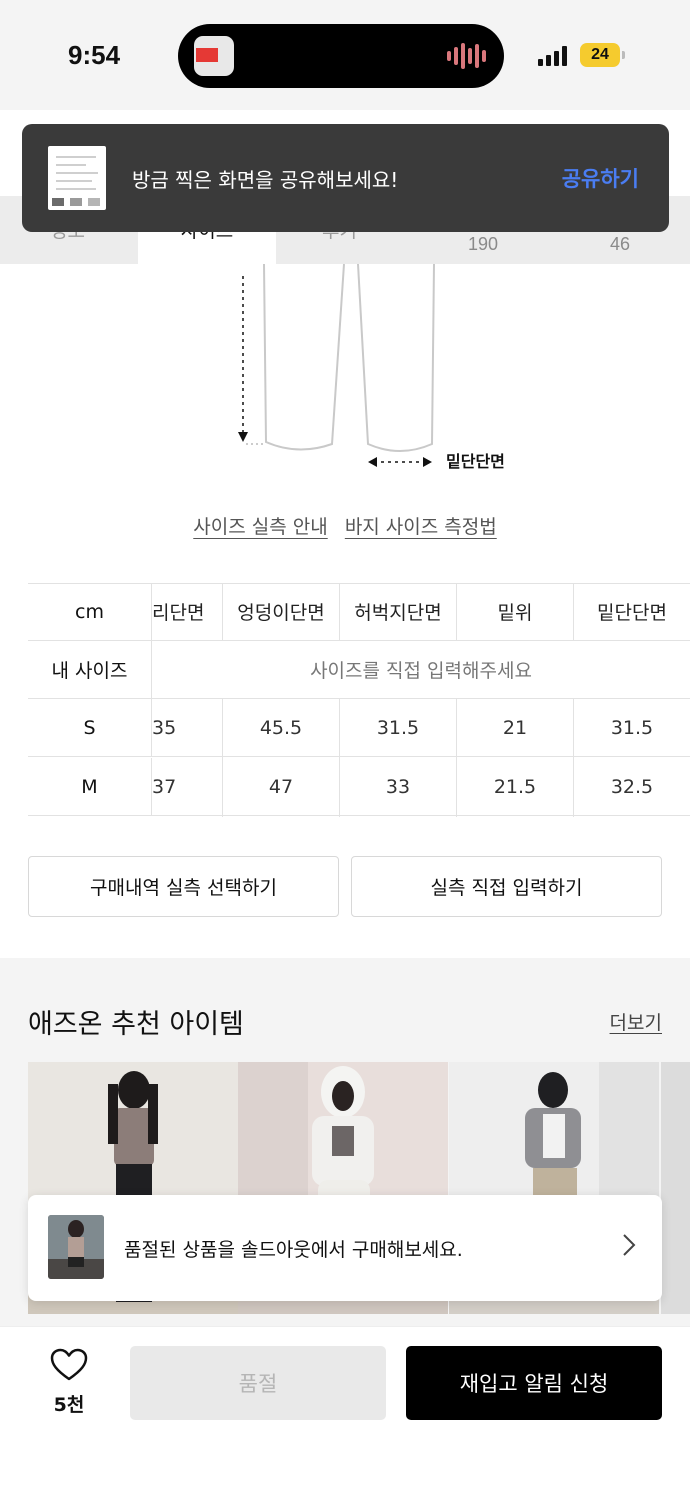  Describe the element at coordinates (281, 787) in the screenshot. I see `table-cell: 47` at that location.